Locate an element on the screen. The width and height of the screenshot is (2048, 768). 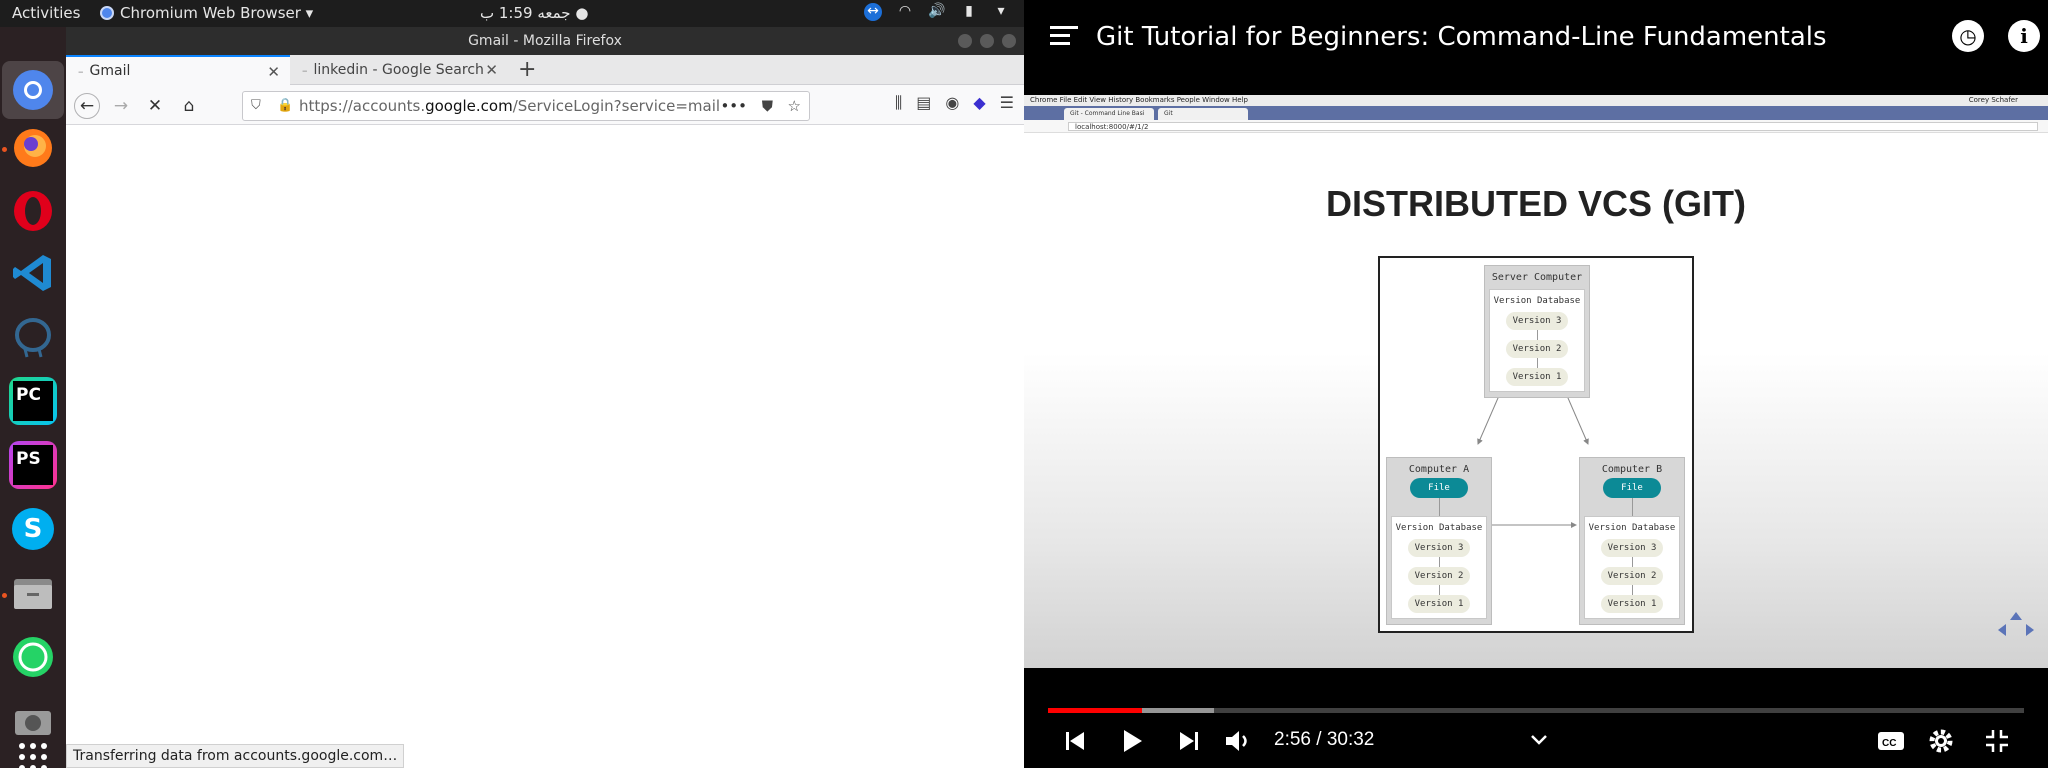
system-tray: ↔ ◠ 🔊 ▮ ▾ is located at coordinates (937, 12).